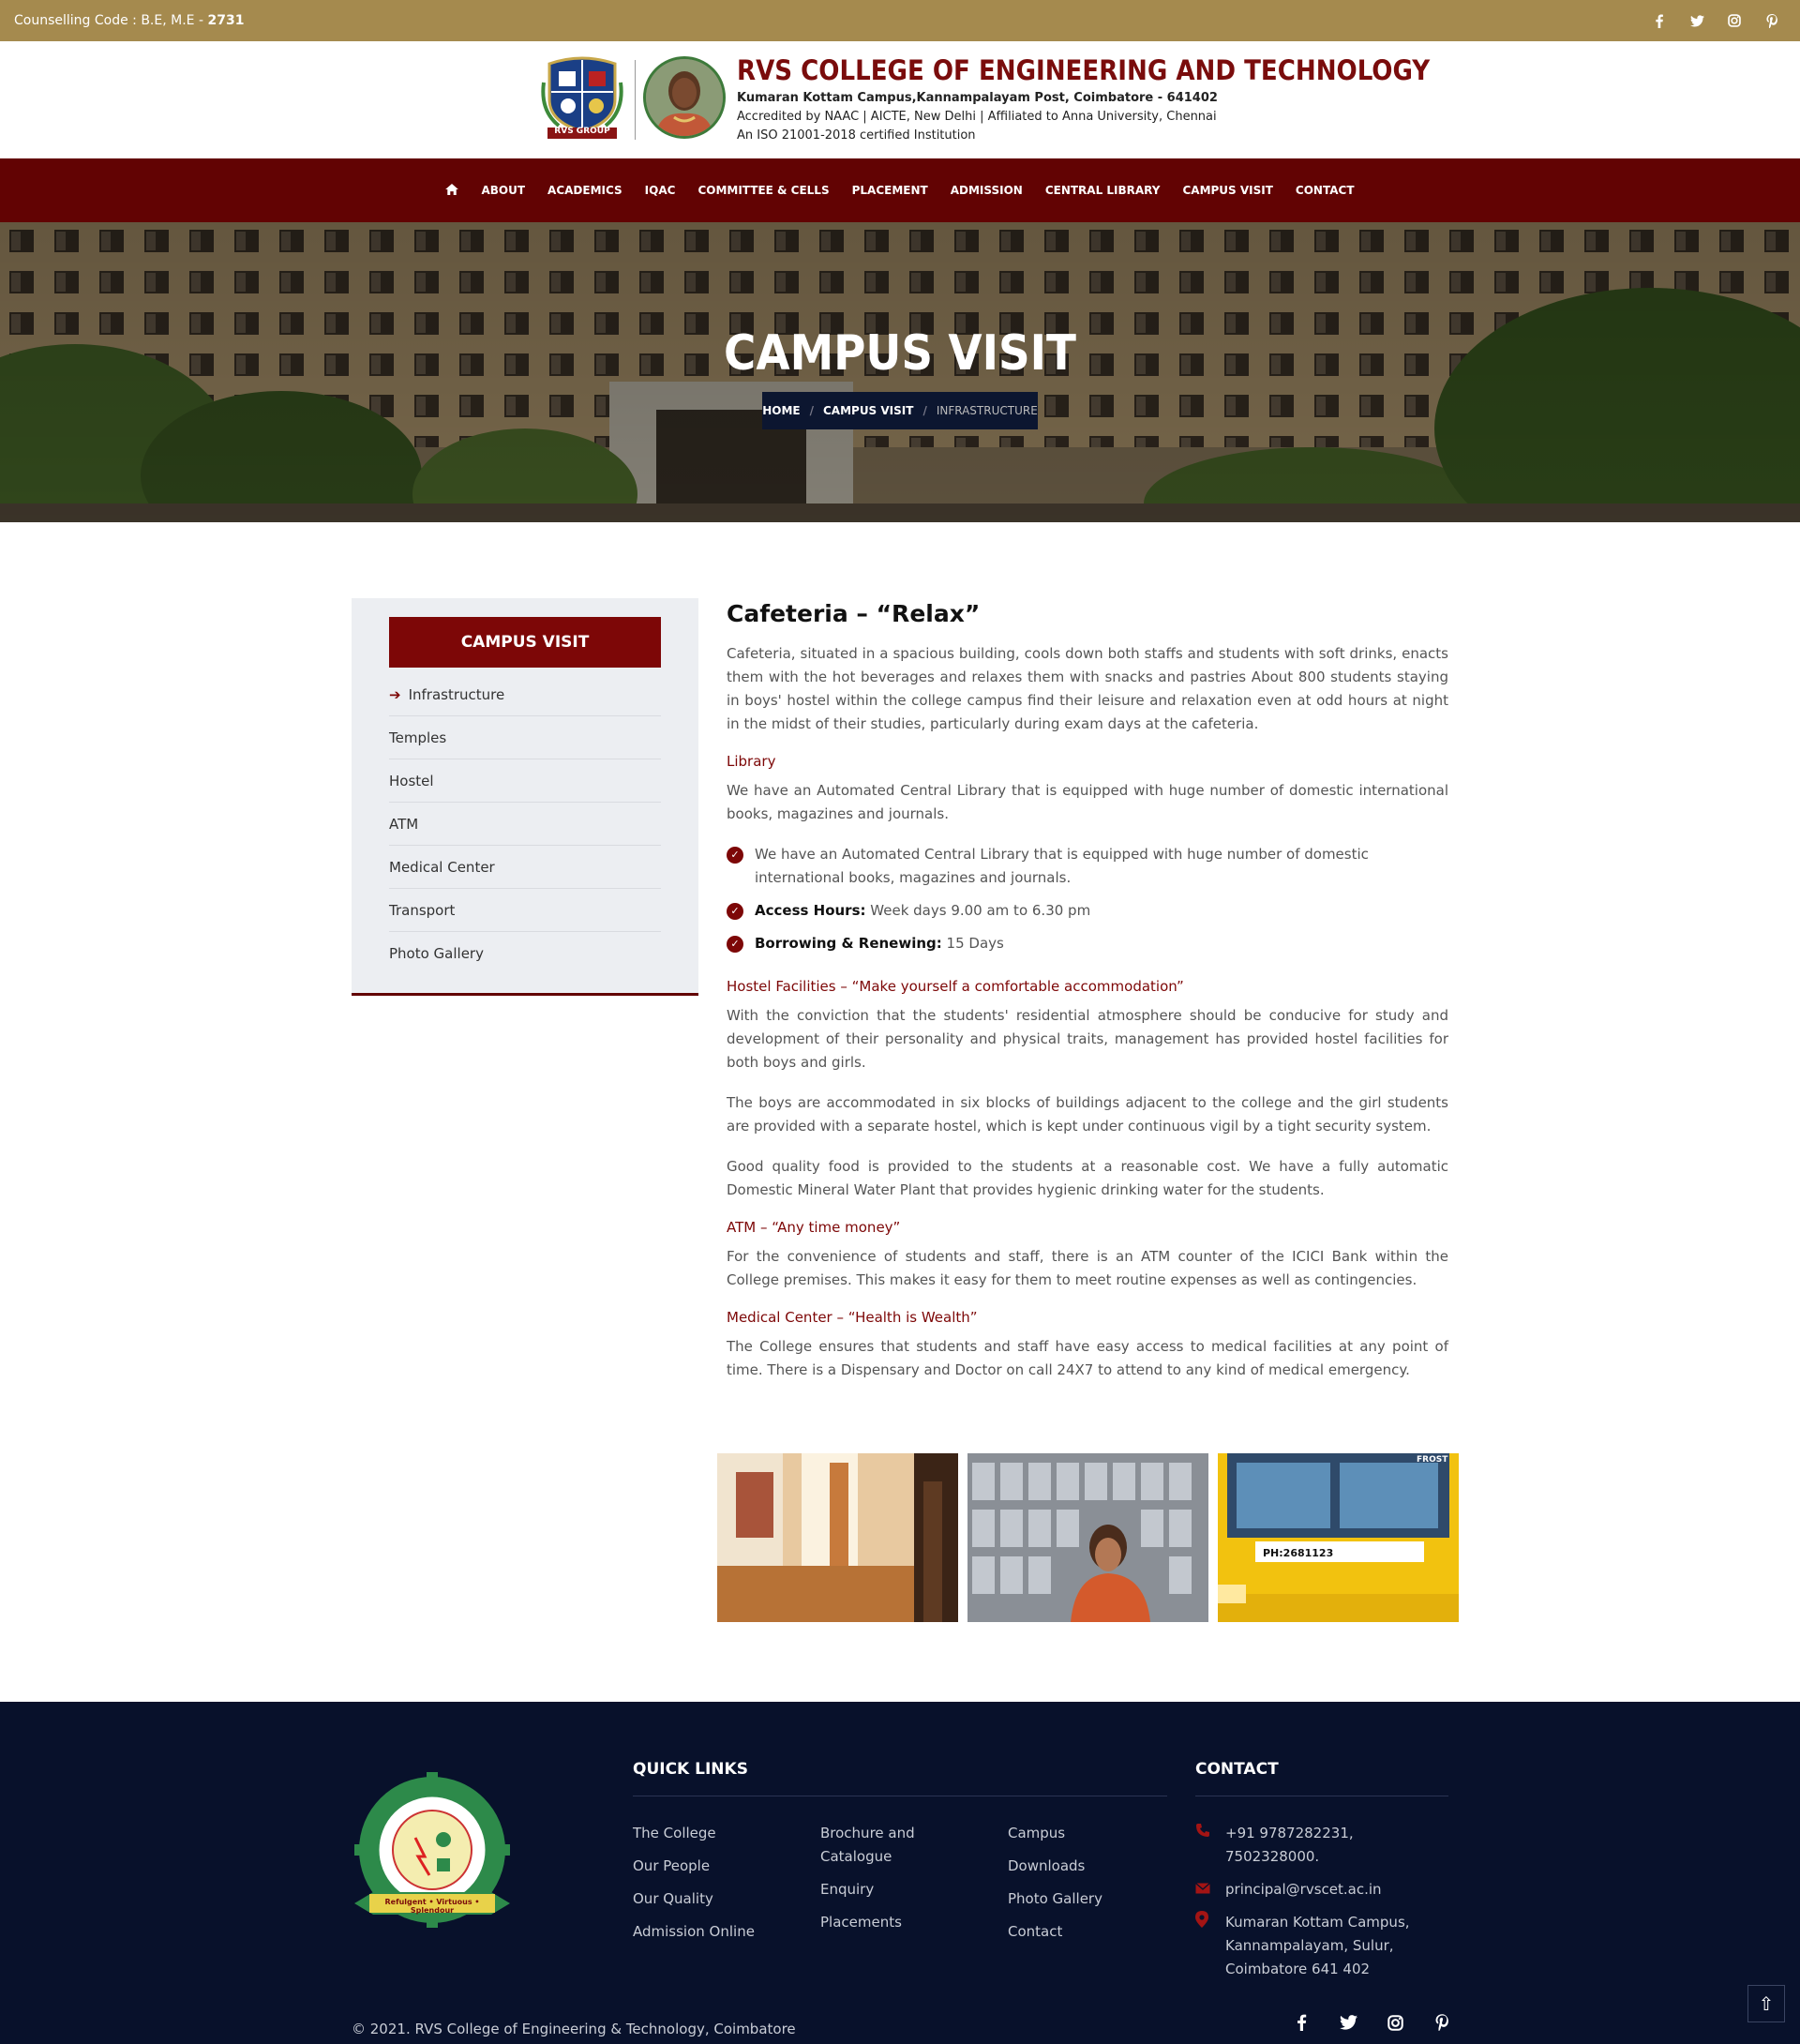 The width and height of the screenshot is (1800, 2044). I want to click on founder-portrait, so click(684, 98).